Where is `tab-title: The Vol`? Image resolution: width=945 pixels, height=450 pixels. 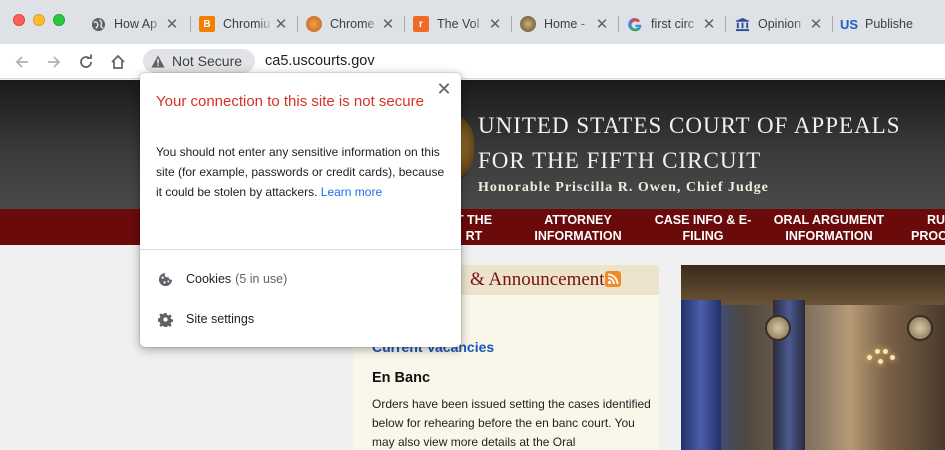
tab-title: The Vol is located at coordinates (458, 24).